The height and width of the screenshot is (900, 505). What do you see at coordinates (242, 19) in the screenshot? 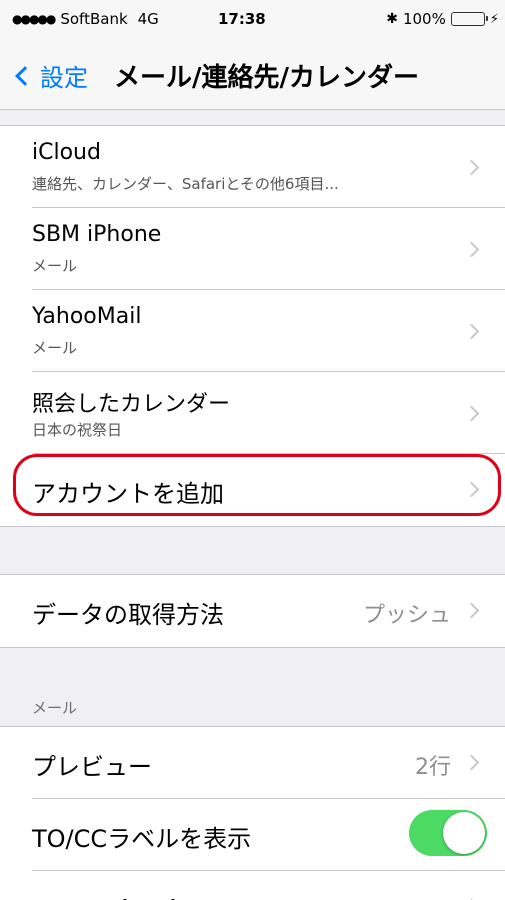
I see `clock: 17:38` at bounding box center [242, 19].